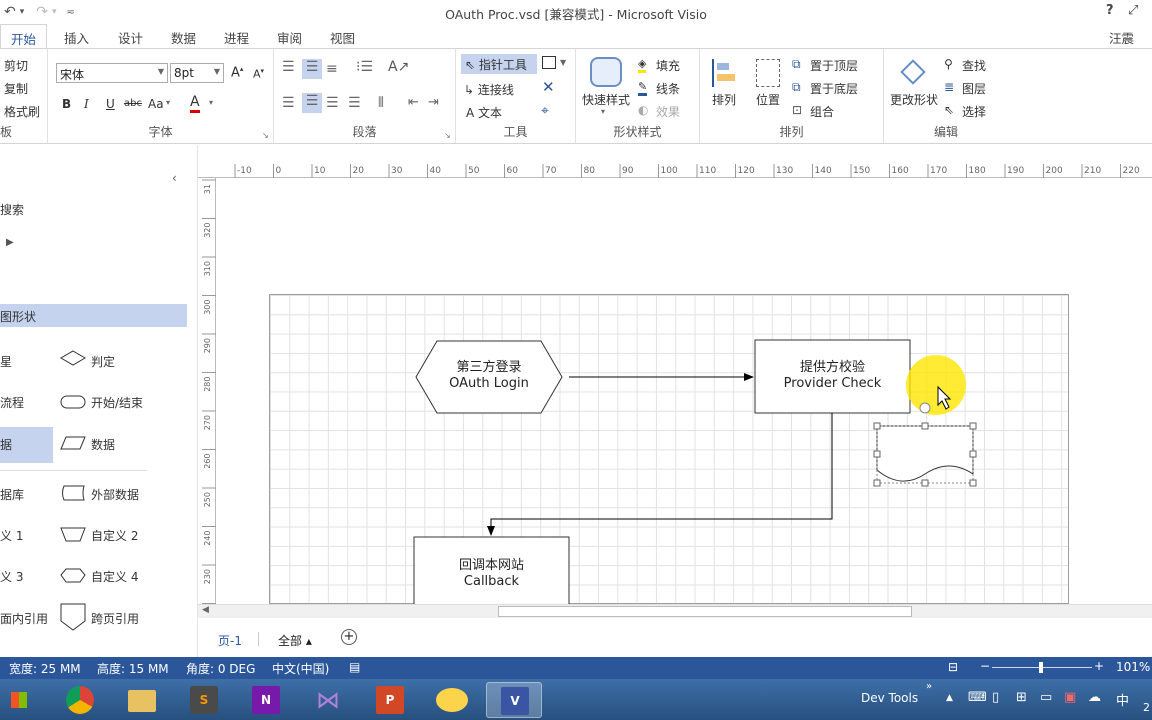  Describe the element at coordinates (936, 385) in the screenshot. I see `cursor-highlight` at that location.